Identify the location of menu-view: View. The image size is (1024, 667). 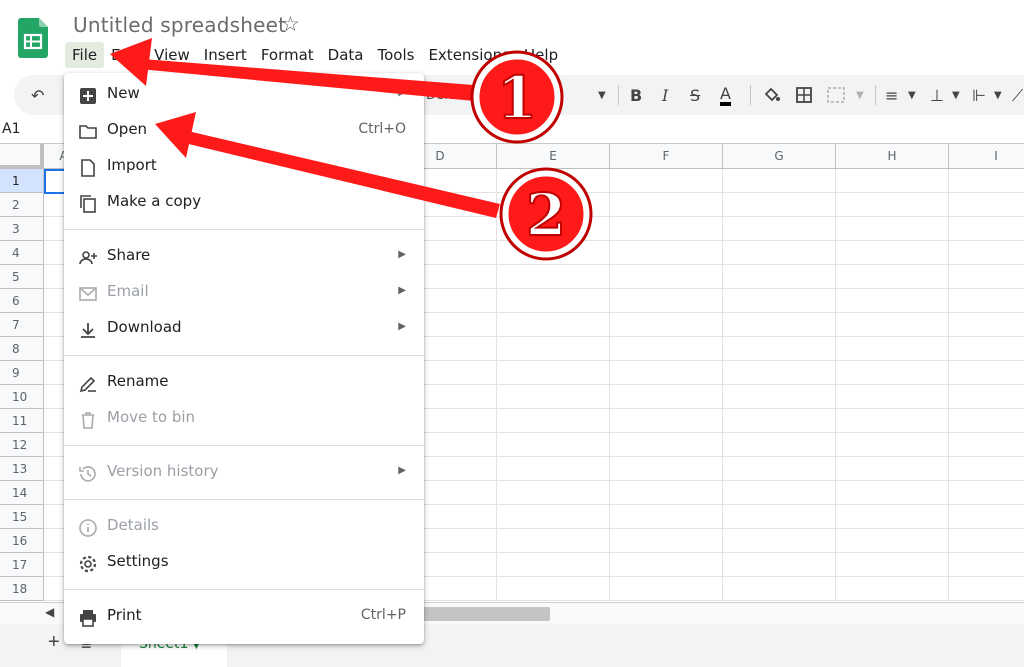
(172, 55).